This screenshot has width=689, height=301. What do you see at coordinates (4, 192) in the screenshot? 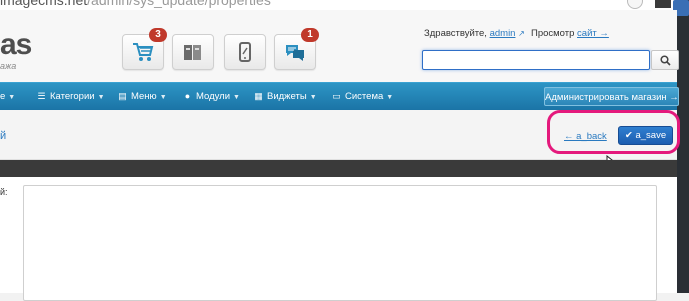
I see `field-label: й:` at bounding box center [4, 192].